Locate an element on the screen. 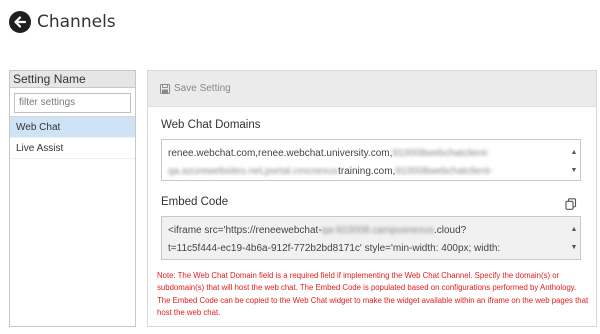 This screenshot has width=600, height=334. toolbar: Save Setting is located at coordinates (372, 89).